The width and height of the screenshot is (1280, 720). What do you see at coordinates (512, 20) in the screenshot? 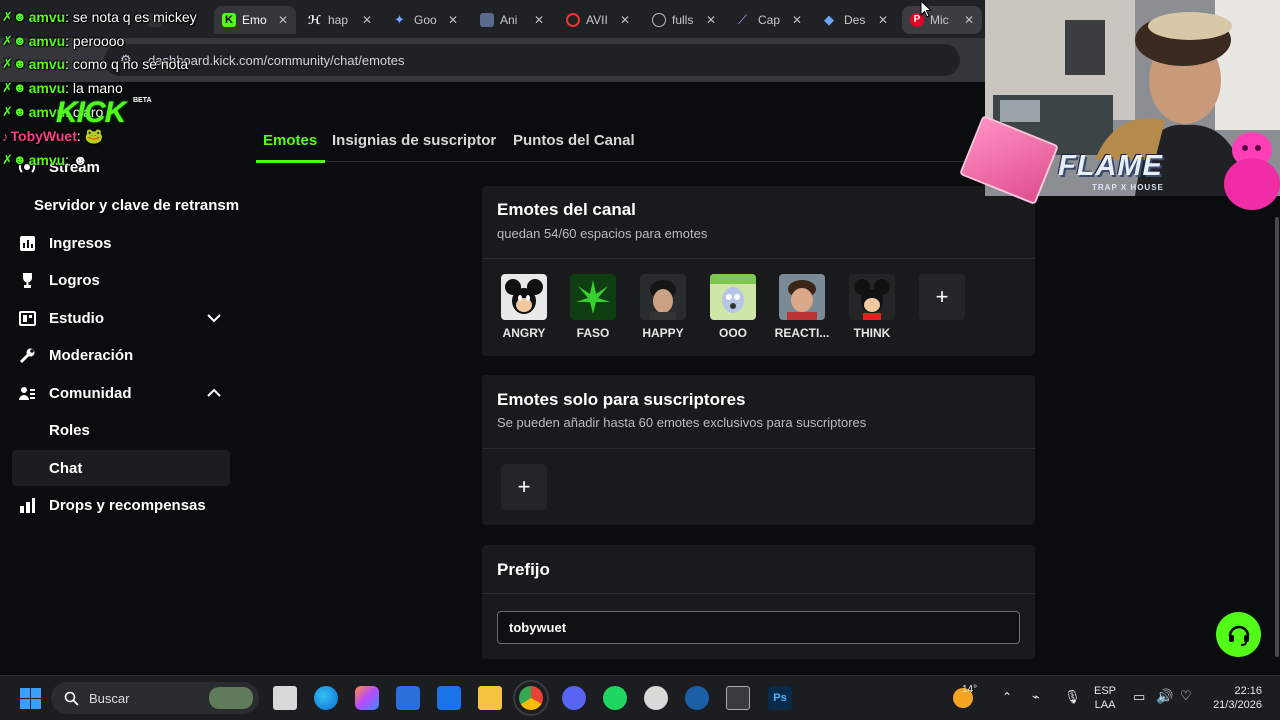
I see `browser-tab: Ani ✕` at bounding box center [512, 20].